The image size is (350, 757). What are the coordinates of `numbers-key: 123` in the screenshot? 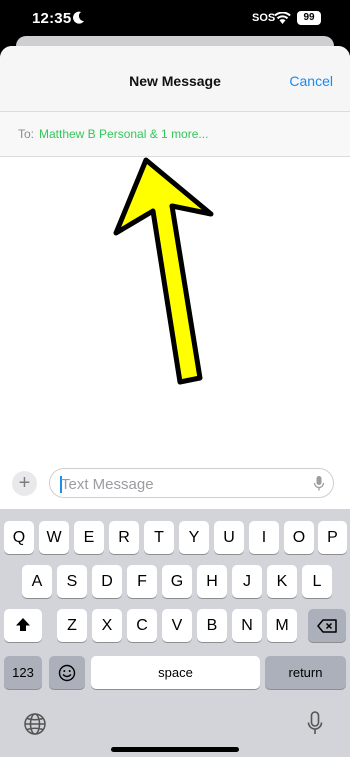 It's located at (23, 672).